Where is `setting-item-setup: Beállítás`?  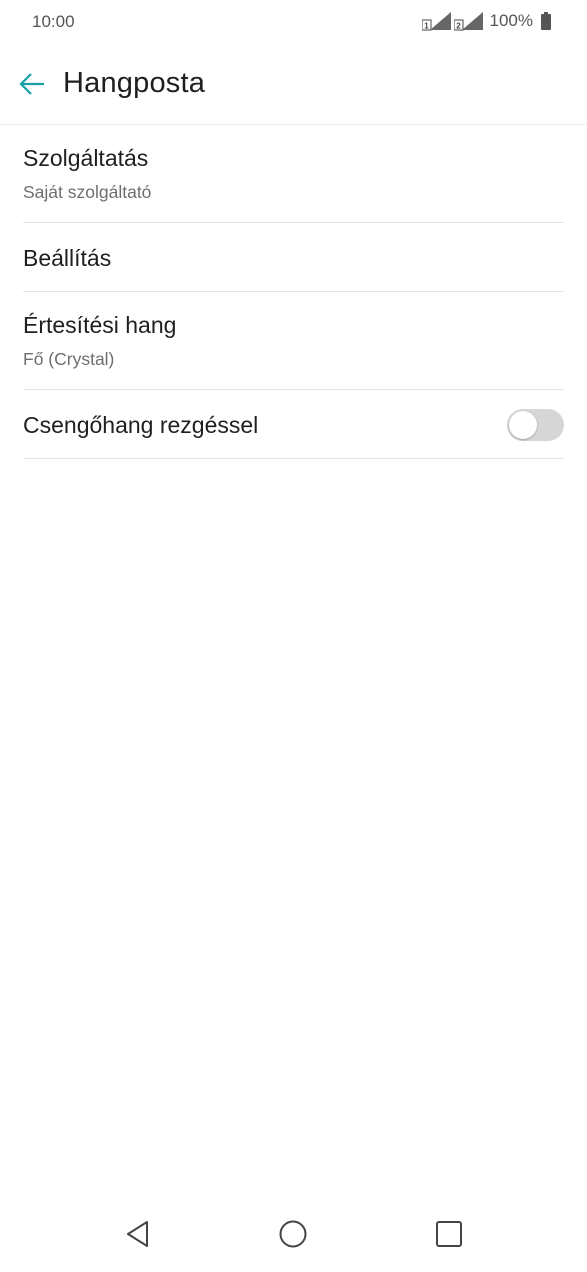
setting-item-setup: Beállítás is located at coordinates (293, 257).